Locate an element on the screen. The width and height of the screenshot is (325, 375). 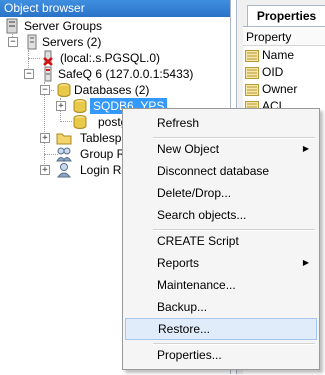
menu-item-create-script: CREATE Script is located at coordinates (221, 241).